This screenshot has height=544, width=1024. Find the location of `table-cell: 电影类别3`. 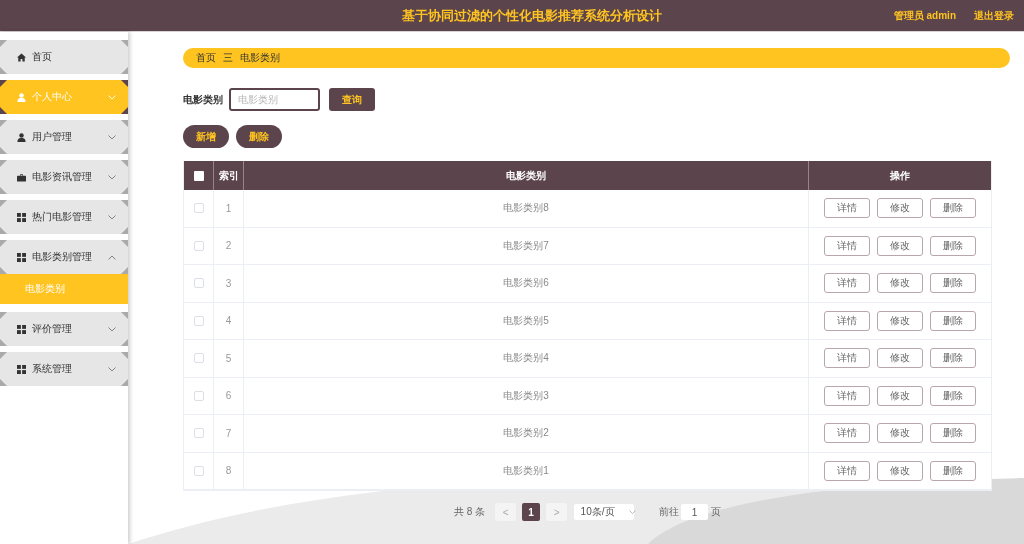

table-cell: 电影类别3 is located at coordinates (526, 395).